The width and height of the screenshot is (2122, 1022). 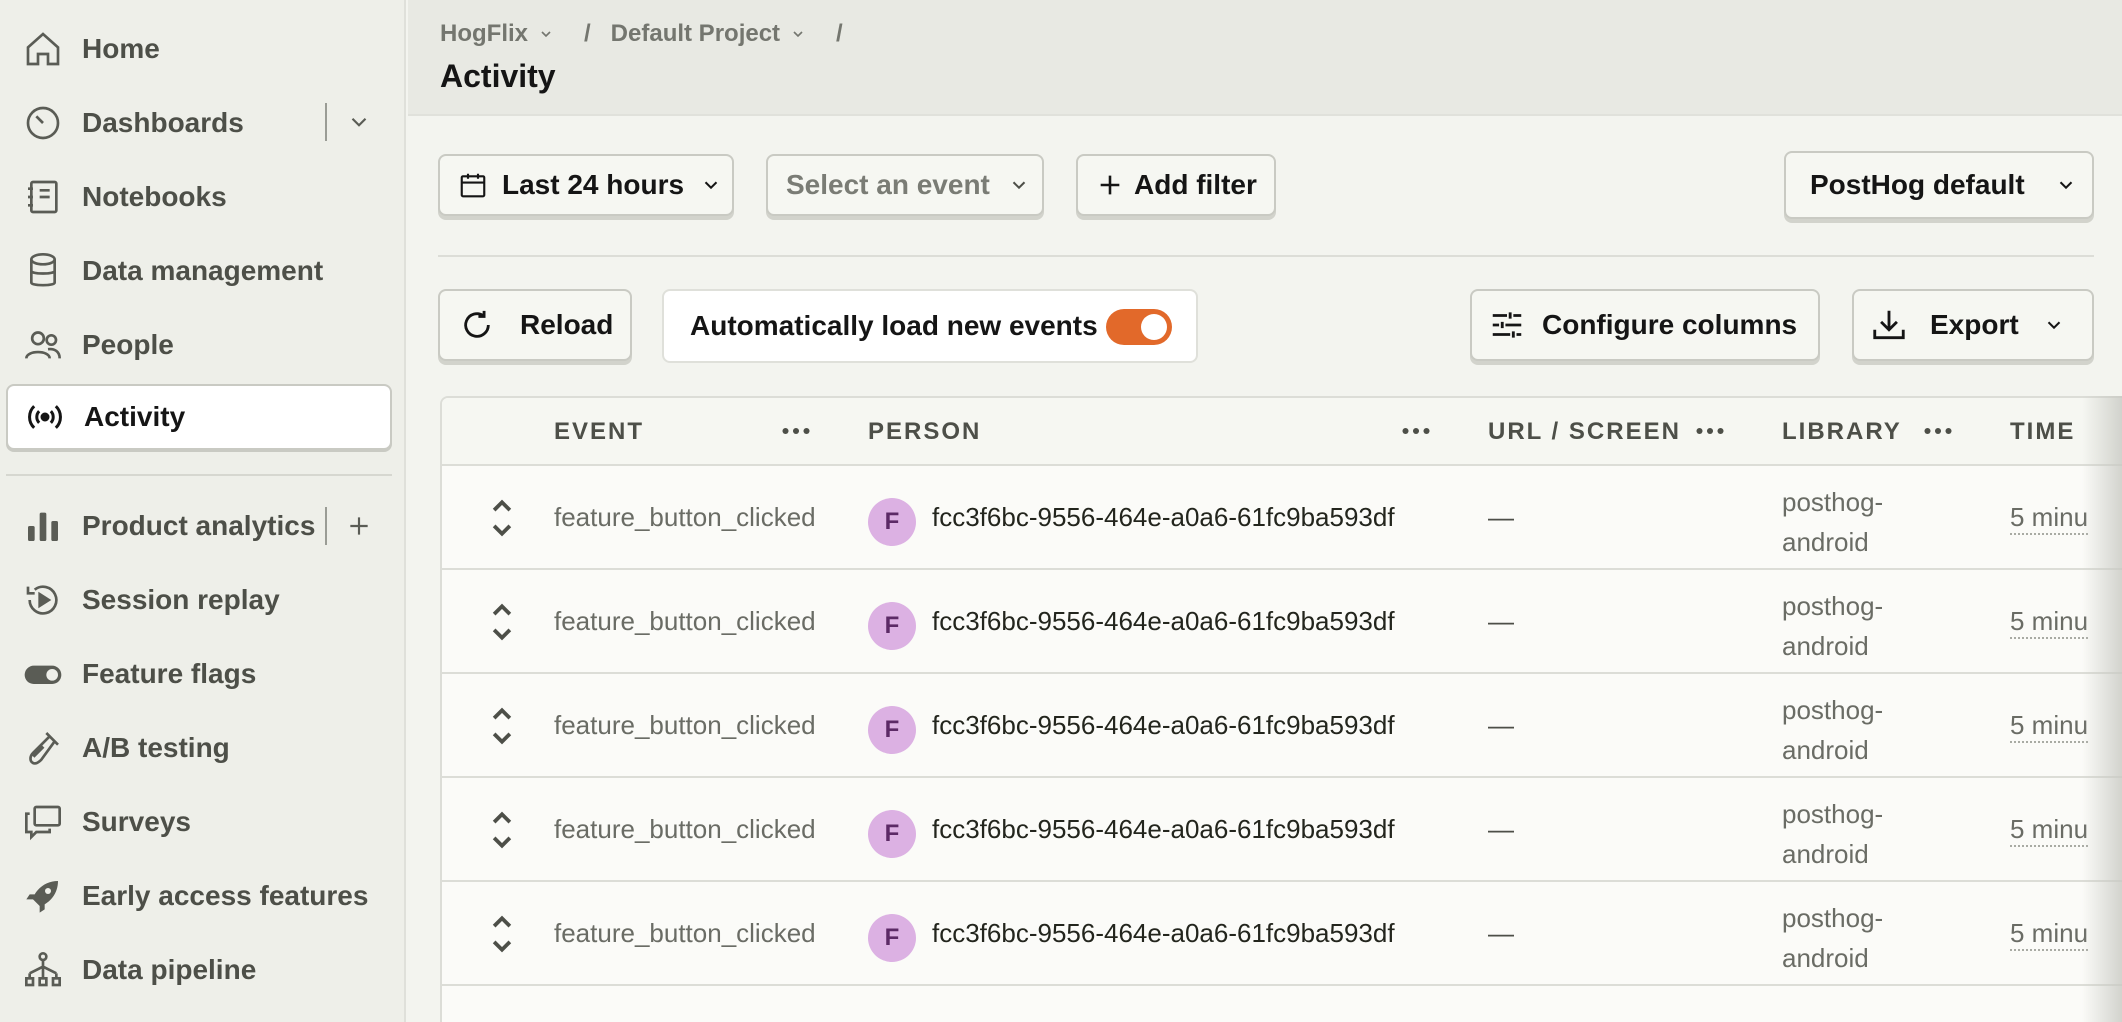 What do you see at coordinates (1139, 327) in the screenshot?
I see `auto-load-switch` at bounding box center [1139, 327].